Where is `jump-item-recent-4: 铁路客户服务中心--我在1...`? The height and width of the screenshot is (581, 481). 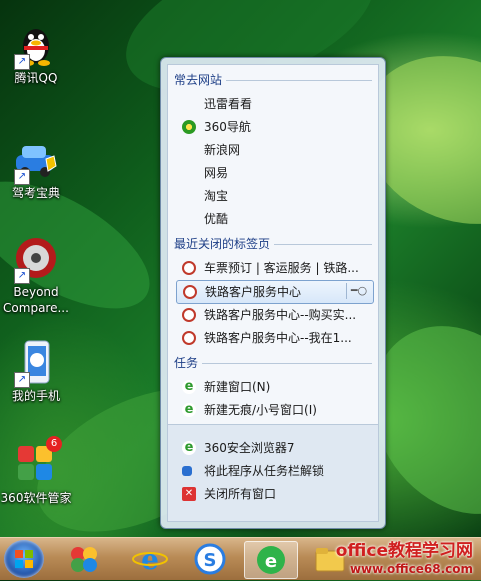 jump-item-recent-4: 铁路客户服务中心--我在1... is located at coordinates (275, 338).